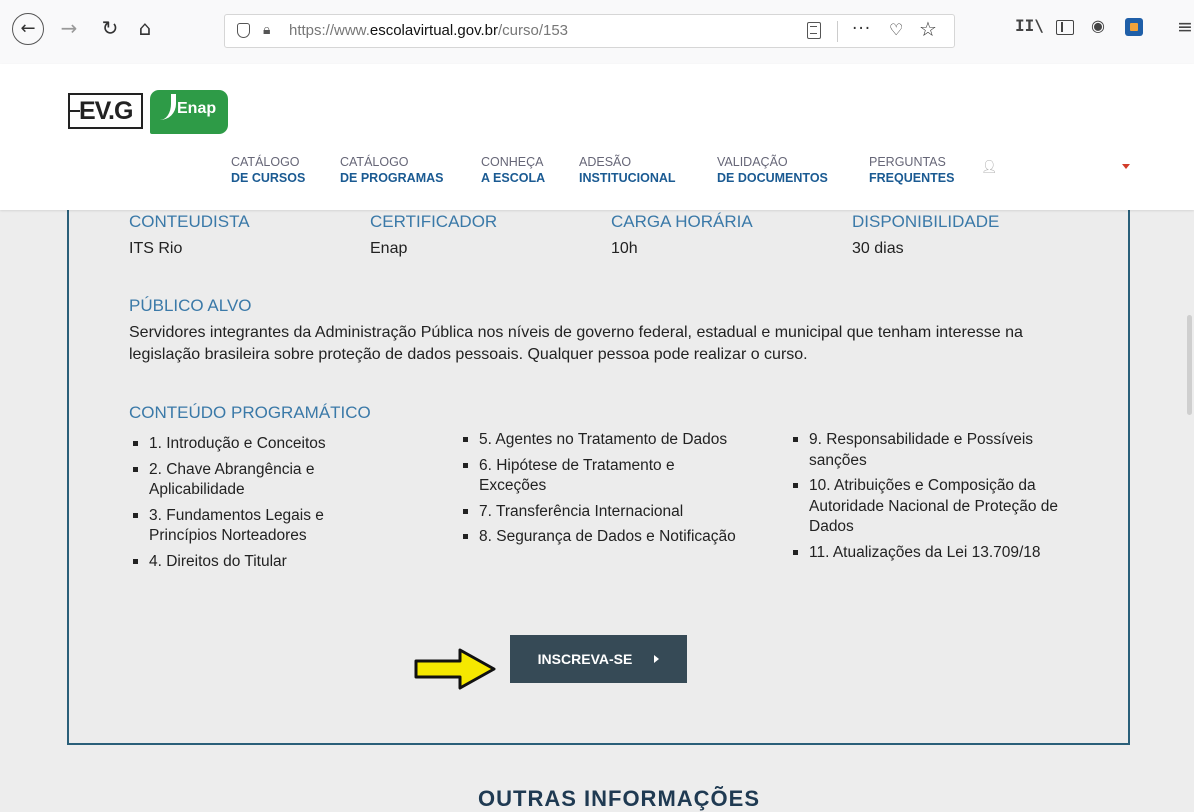 The width and height of the screenshot is (1194, 812). I want to click on author-value: ITS Rio, so click(156, 248).